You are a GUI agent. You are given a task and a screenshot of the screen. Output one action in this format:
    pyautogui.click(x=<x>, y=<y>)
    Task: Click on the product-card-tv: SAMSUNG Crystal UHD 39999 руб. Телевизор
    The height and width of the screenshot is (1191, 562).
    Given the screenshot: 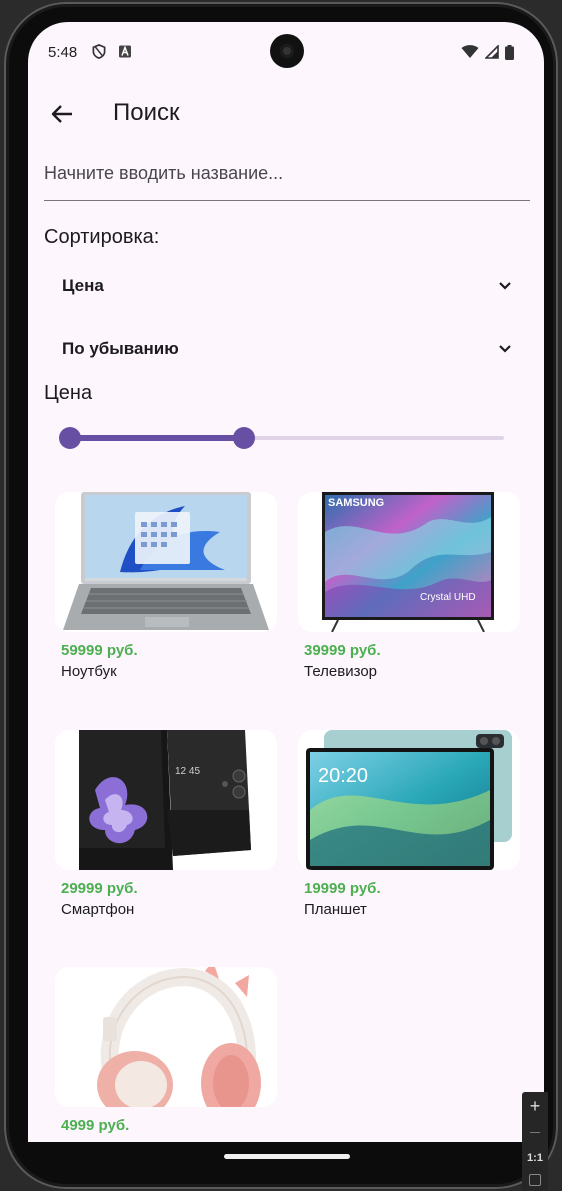 What is the action you would take?
    pyautogui.click(x=409, y=586)
    